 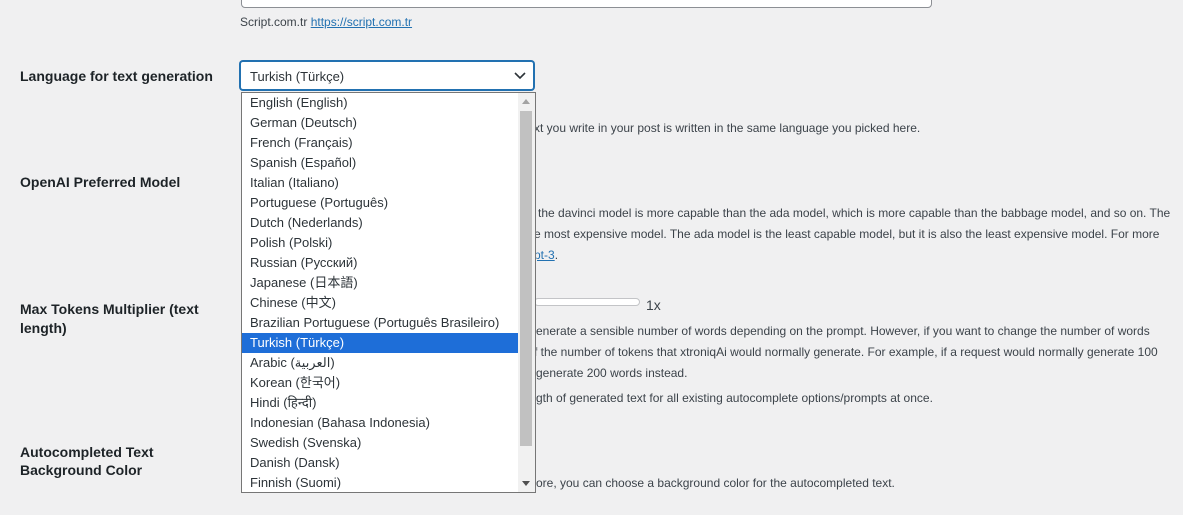 What do you see at coordinates (361, 22) in the screenshot?
I see `note-link: https://script.com.tr` at bounding box center [361, 22].